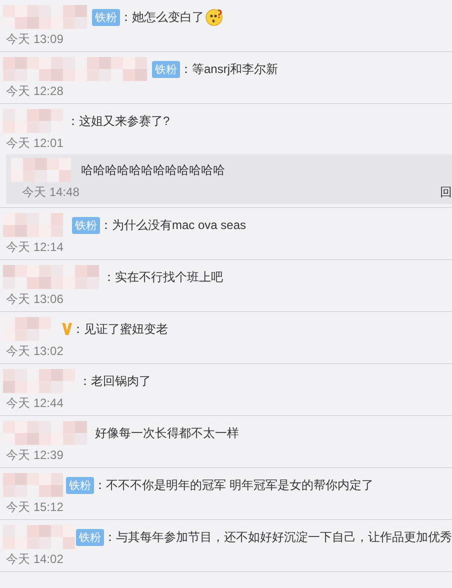 The image size is (452, 588). I want to click on reply-link: 回, so click(446, 192).